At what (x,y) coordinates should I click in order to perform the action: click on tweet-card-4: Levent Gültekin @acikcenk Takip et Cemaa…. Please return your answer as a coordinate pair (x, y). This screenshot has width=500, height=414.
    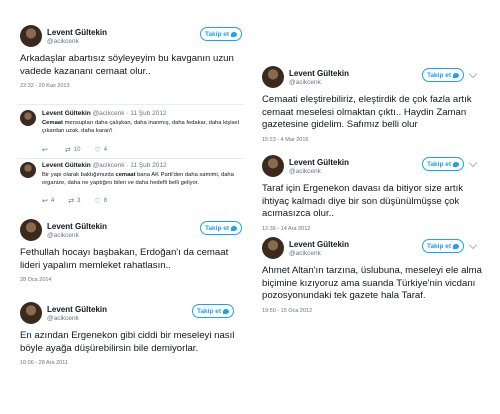
    Looking at the image, I should click on (372, 104).